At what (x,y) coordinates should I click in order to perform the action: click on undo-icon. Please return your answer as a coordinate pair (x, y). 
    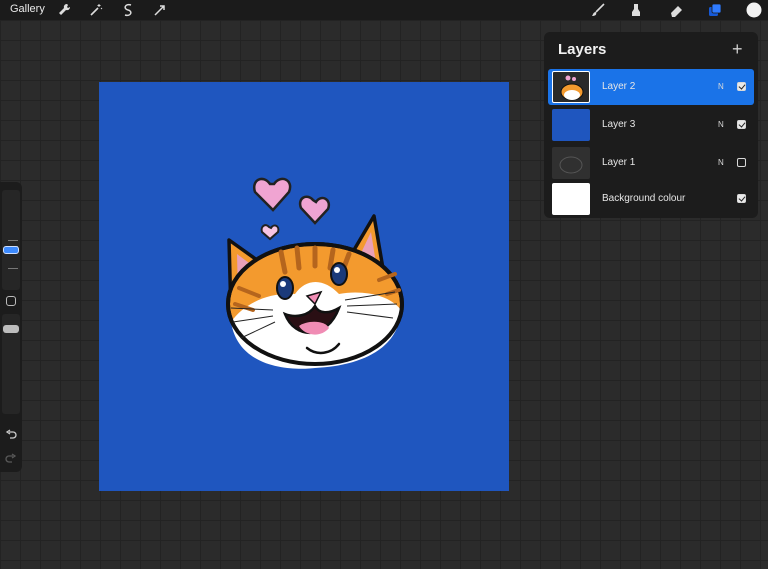
    Looking at the image, I should click on (11, 434).